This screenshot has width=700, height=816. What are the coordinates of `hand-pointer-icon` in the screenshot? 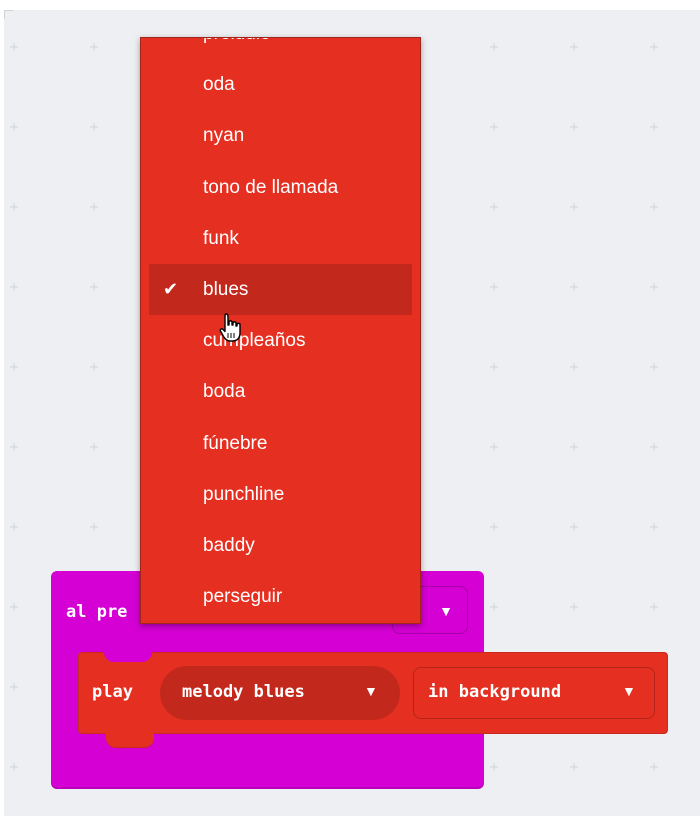 It's located at (230, 327).